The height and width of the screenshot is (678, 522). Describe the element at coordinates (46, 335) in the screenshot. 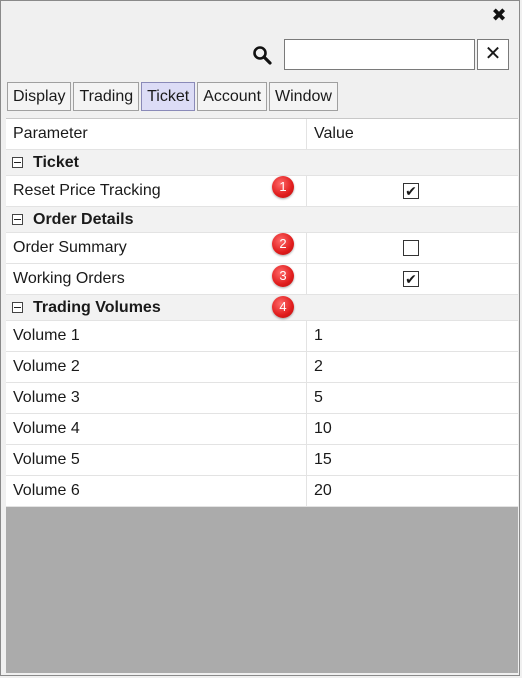

I see `parameter-label: Volume 1` at that location.